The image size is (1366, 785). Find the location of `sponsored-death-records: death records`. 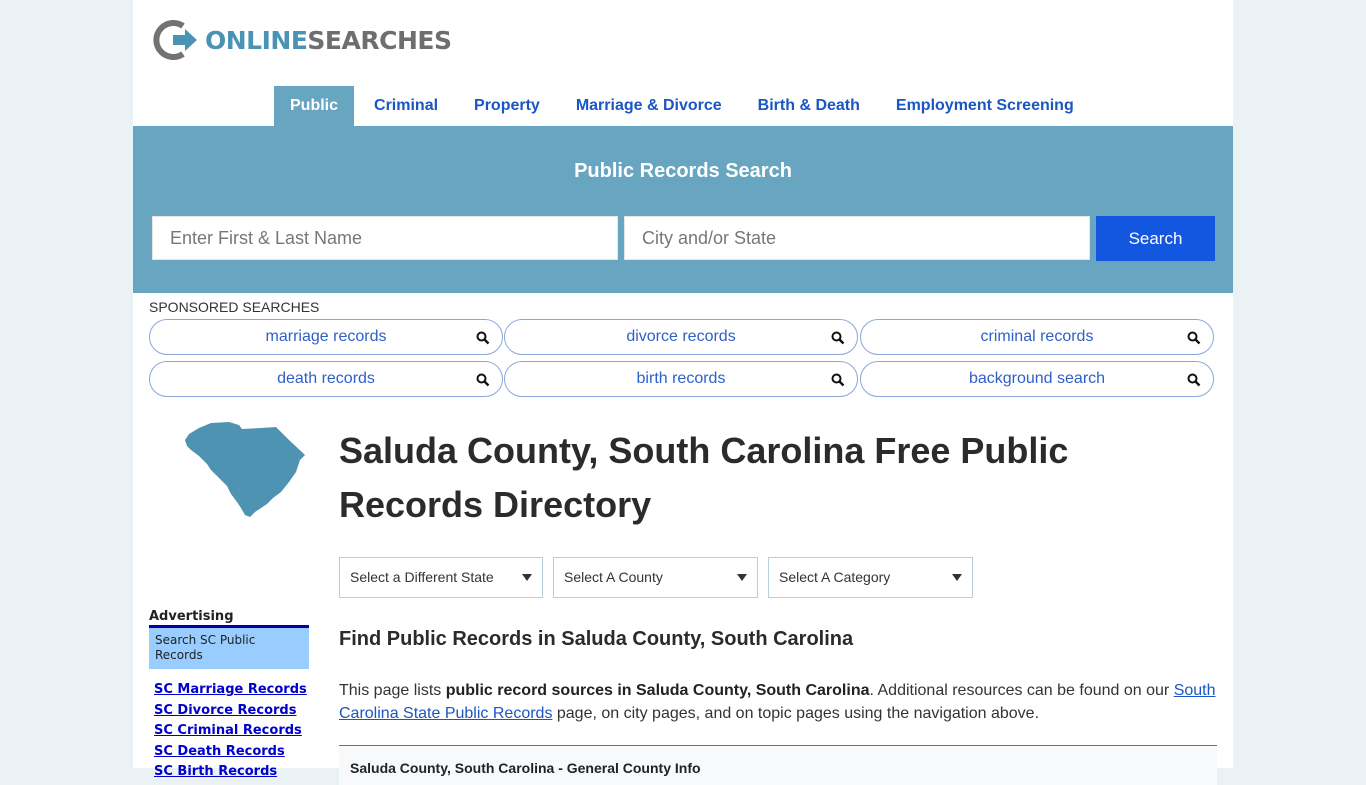

sponsored-death-records: death records is located at coordinates (326, 379).